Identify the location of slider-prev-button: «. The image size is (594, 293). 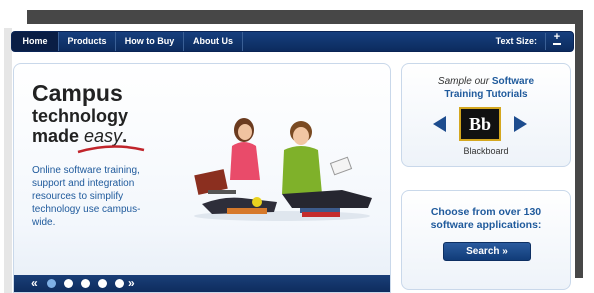
(34, 283).